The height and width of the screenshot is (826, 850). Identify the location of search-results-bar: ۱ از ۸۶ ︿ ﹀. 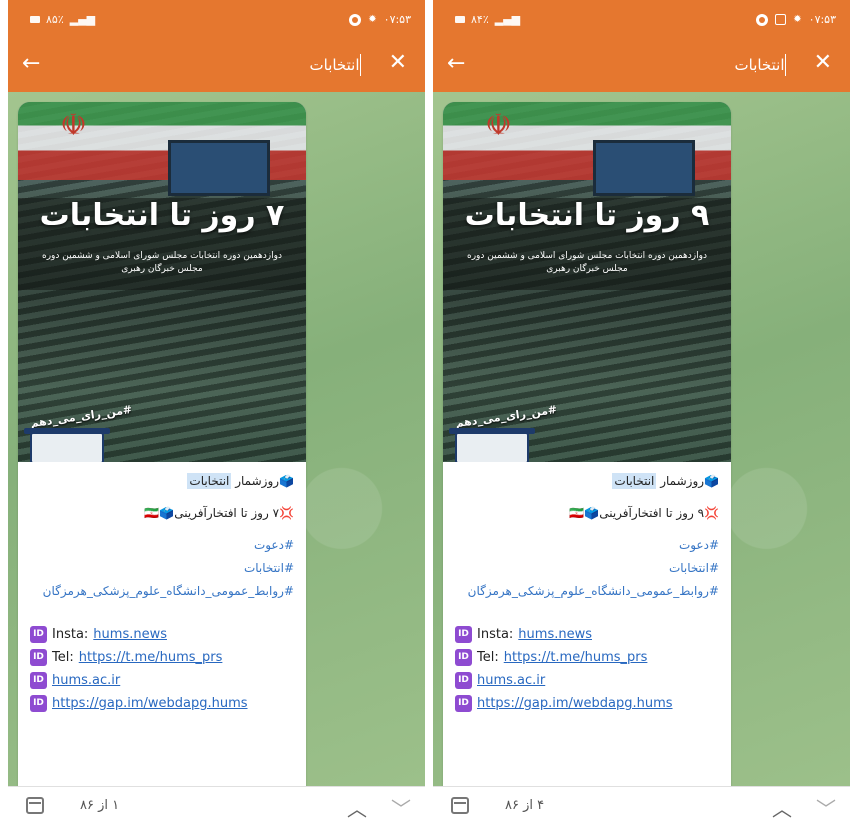
(216, 806).